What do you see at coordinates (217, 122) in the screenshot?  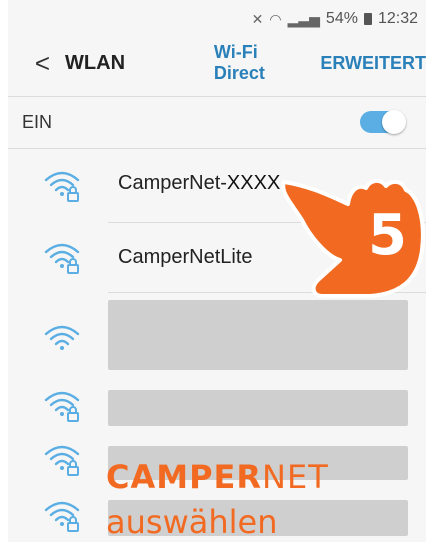 I see `wlan-toggle-row: EIN` at bounding box center [217, 122].